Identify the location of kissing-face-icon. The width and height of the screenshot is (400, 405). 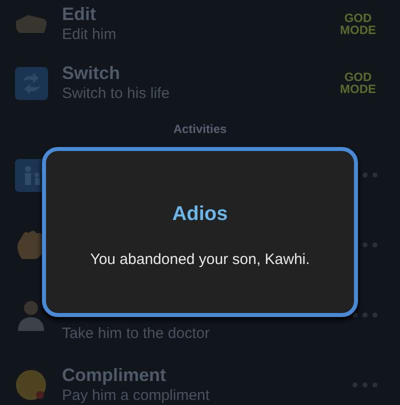
(31, 385).